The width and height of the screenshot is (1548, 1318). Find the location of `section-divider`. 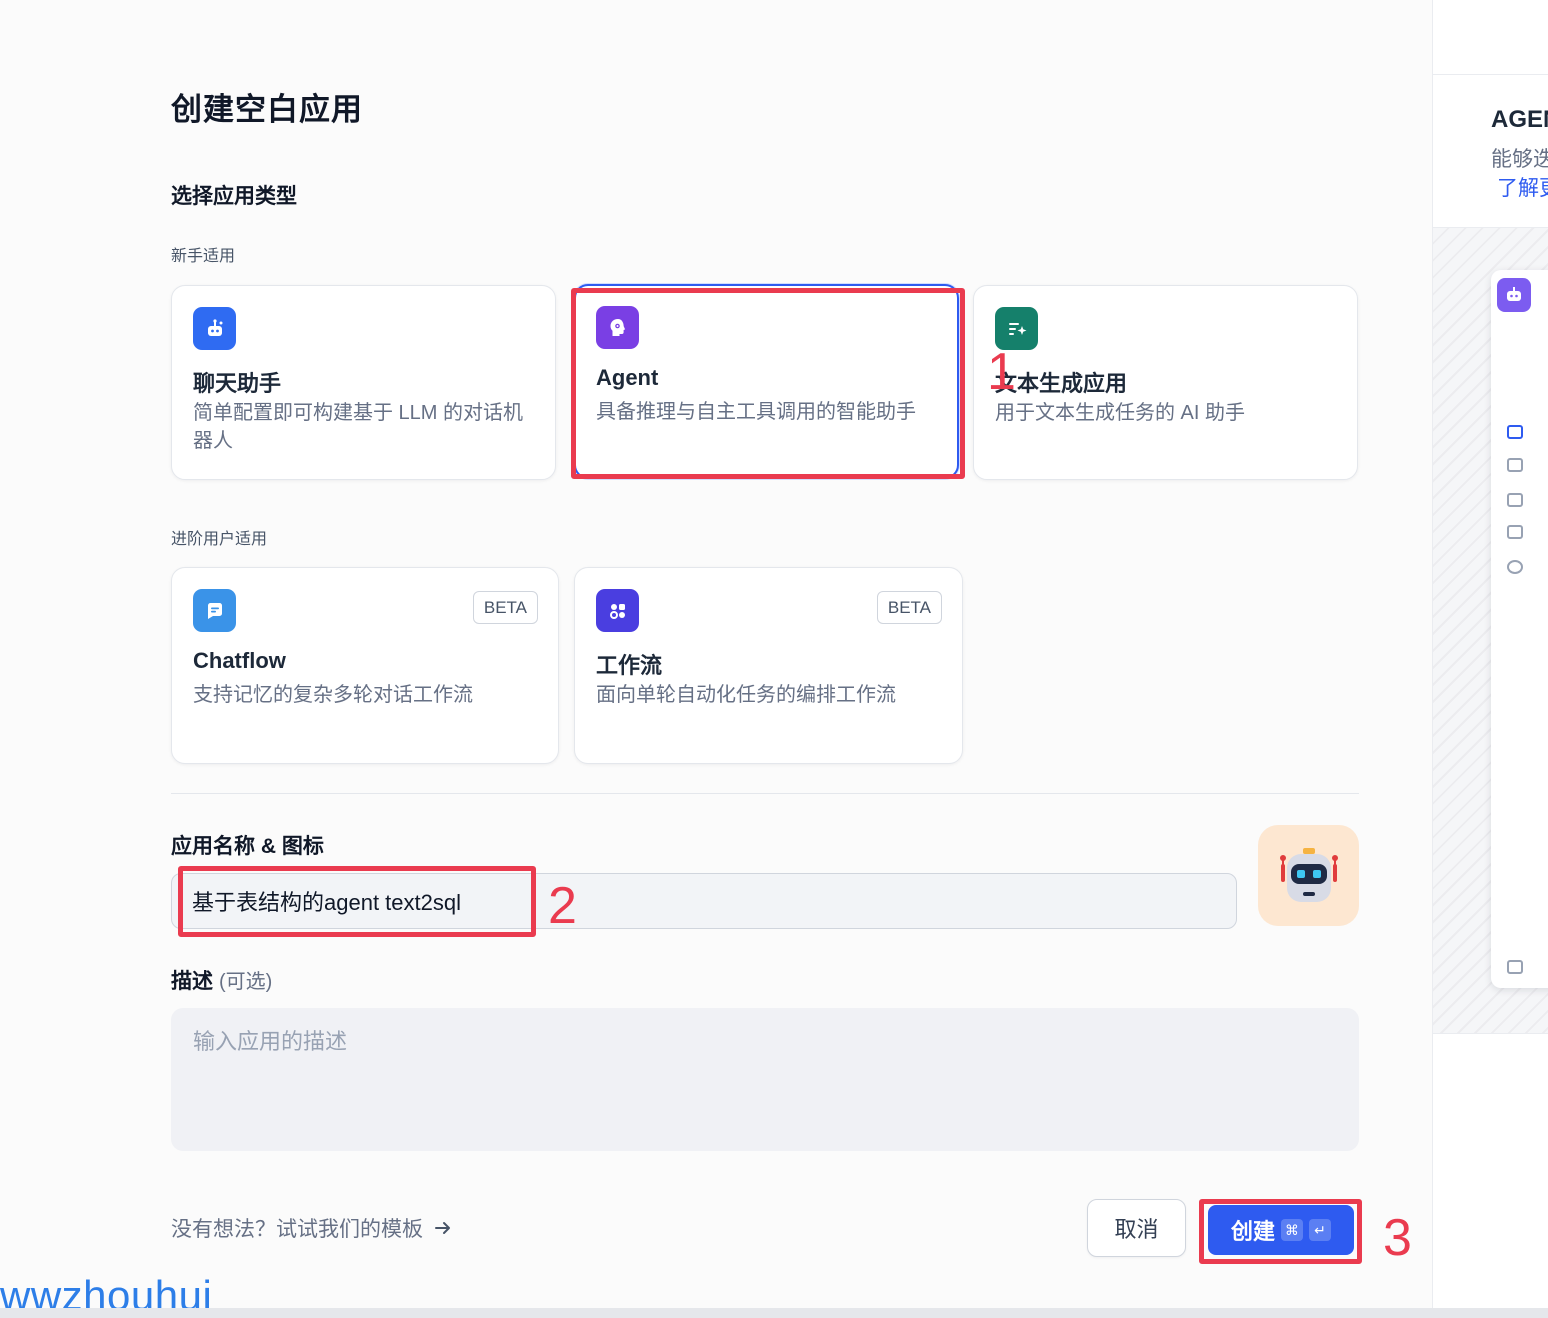

section-divider is located at coordinates (765, 793).